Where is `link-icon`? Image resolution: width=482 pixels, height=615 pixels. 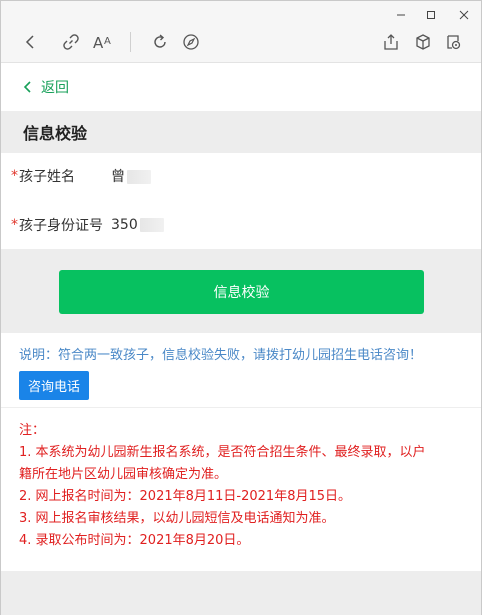 link-icon is located at coordinates (71, 42).